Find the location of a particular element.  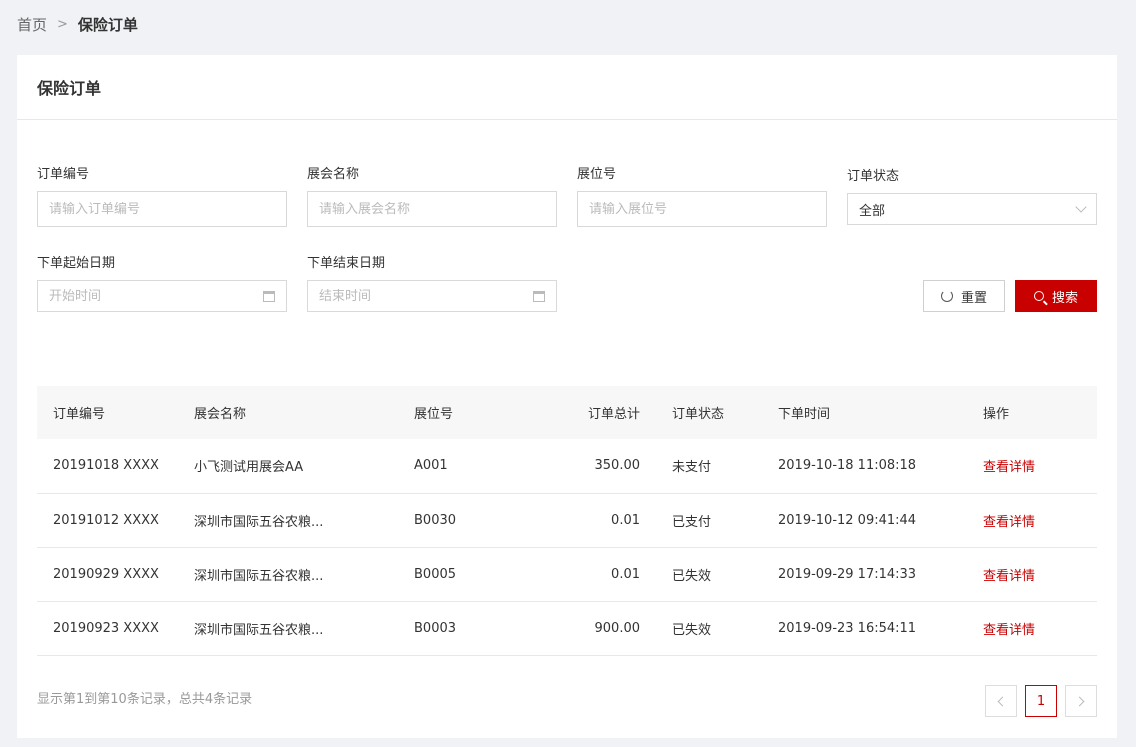

expo-name-input is located at coordinates (432, 209).